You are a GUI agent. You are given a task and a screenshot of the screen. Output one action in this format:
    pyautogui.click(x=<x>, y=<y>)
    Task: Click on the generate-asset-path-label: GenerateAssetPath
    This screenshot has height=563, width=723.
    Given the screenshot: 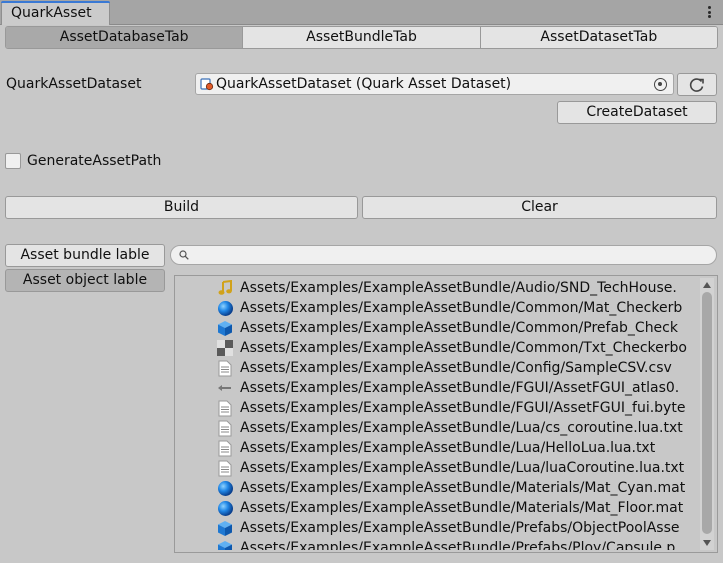 What is the action you would take?
    pyautogui.click(x=94, y=161)
    